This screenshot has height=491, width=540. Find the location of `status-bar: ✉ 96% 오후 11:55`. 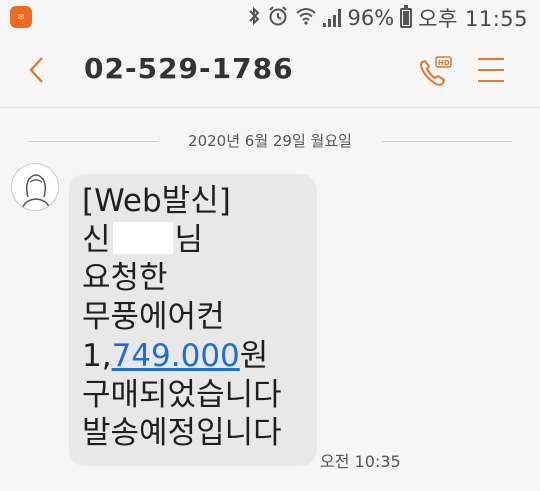

status-bar: ✉ 96% 오후 11:55 is located at coordinates (270, 18).